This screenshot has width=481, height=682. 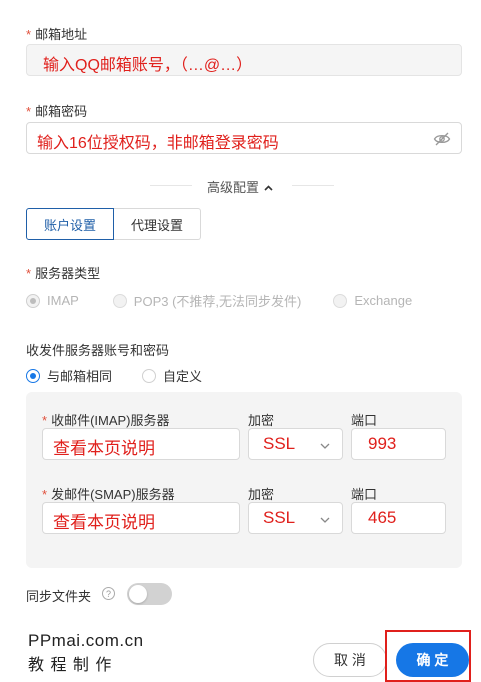 What do you see at coordinates (70, 224) in the screenshot?
I see `tab-account-settings: 账户设置` at bounding box center [70, 224].